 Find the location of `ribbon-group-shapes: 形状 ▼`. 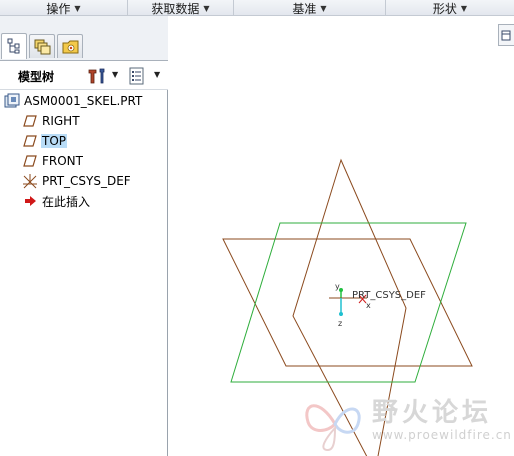

ribbon-group-shapes: 形状 ▼ is located at coordinates (450, 8).